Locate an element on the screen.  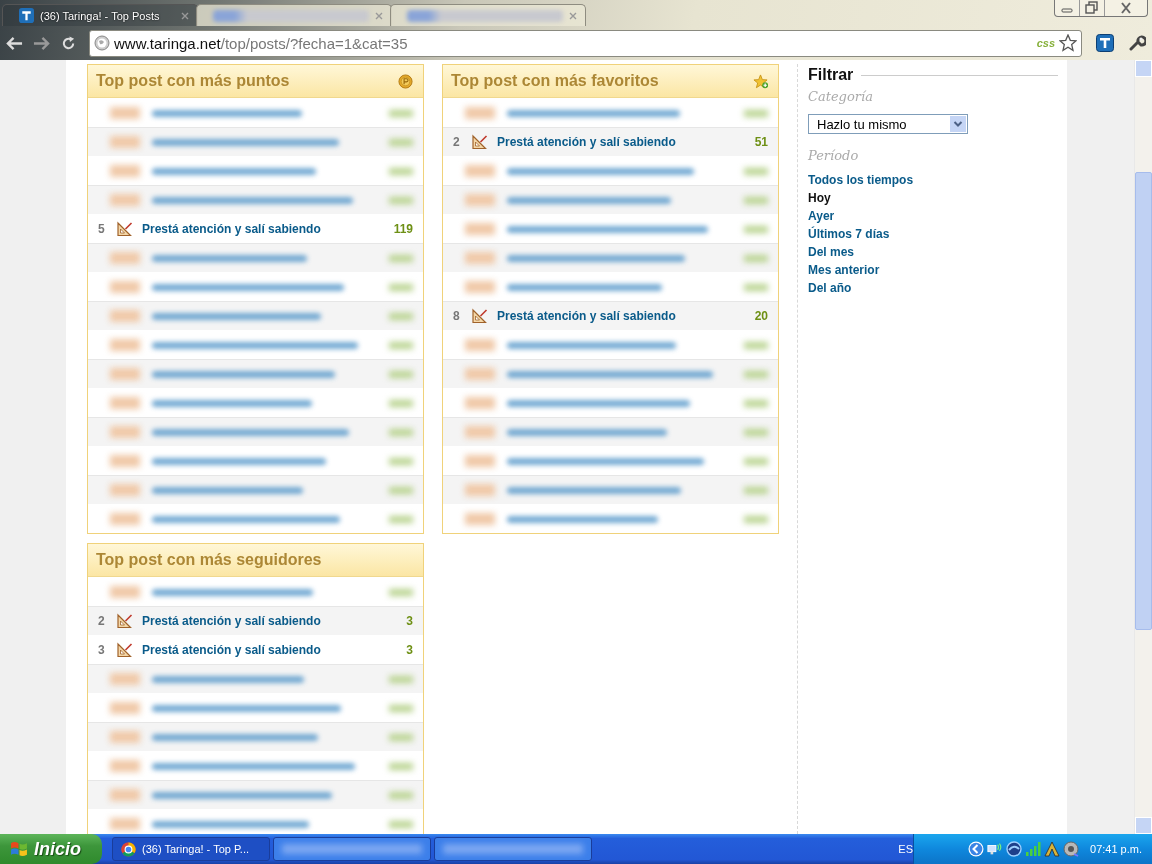
browser-tab: (36) Taringa! - Top Posts is located at coordinates (100, 15).